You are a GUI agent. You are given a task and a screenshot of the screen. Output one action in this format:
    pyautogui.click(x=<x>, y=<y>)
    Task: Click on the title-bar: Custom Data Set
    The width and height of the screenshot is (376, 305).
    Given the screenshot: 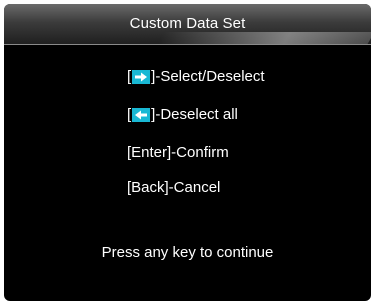 What is the action you would take?
    pyautogui.click(x=187, y=24)
    